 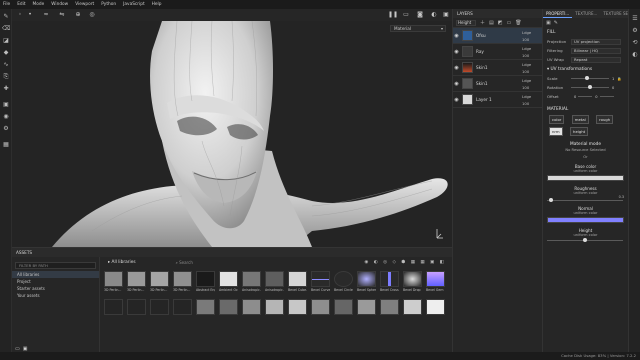 I want to click on target-icon: ◎, so click(x=92, y=15).